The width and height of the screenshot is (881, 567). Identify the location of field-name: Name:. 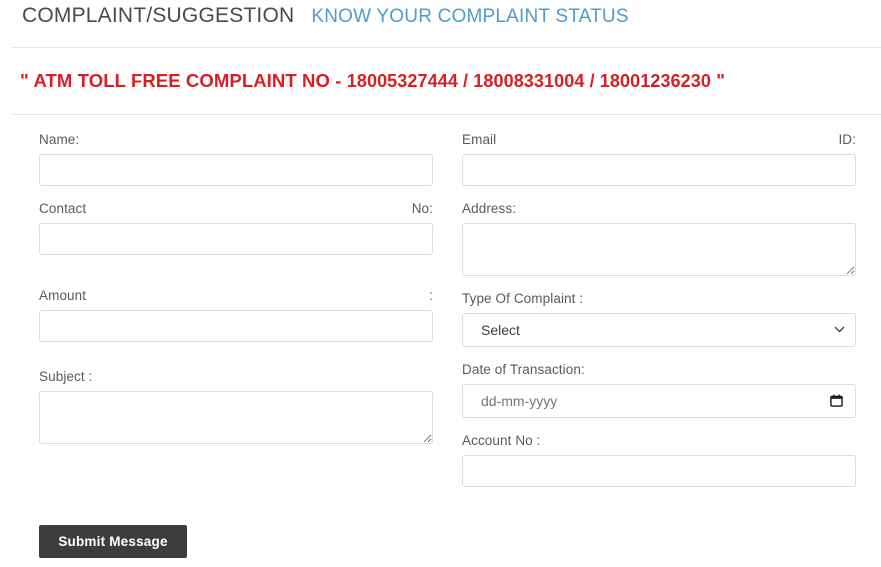
(236, 159).